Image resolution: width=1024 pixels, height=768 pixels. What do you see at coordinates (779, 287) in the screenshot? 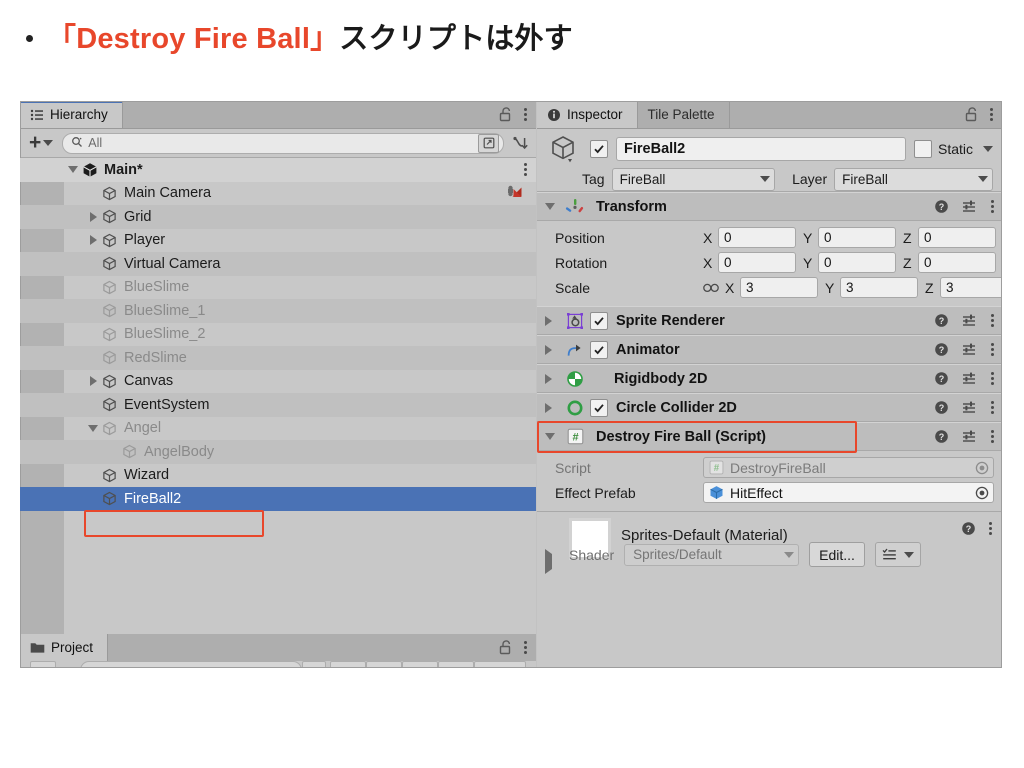
I see `transform-scale-x-input: 3` at bounding box center [779, 287].